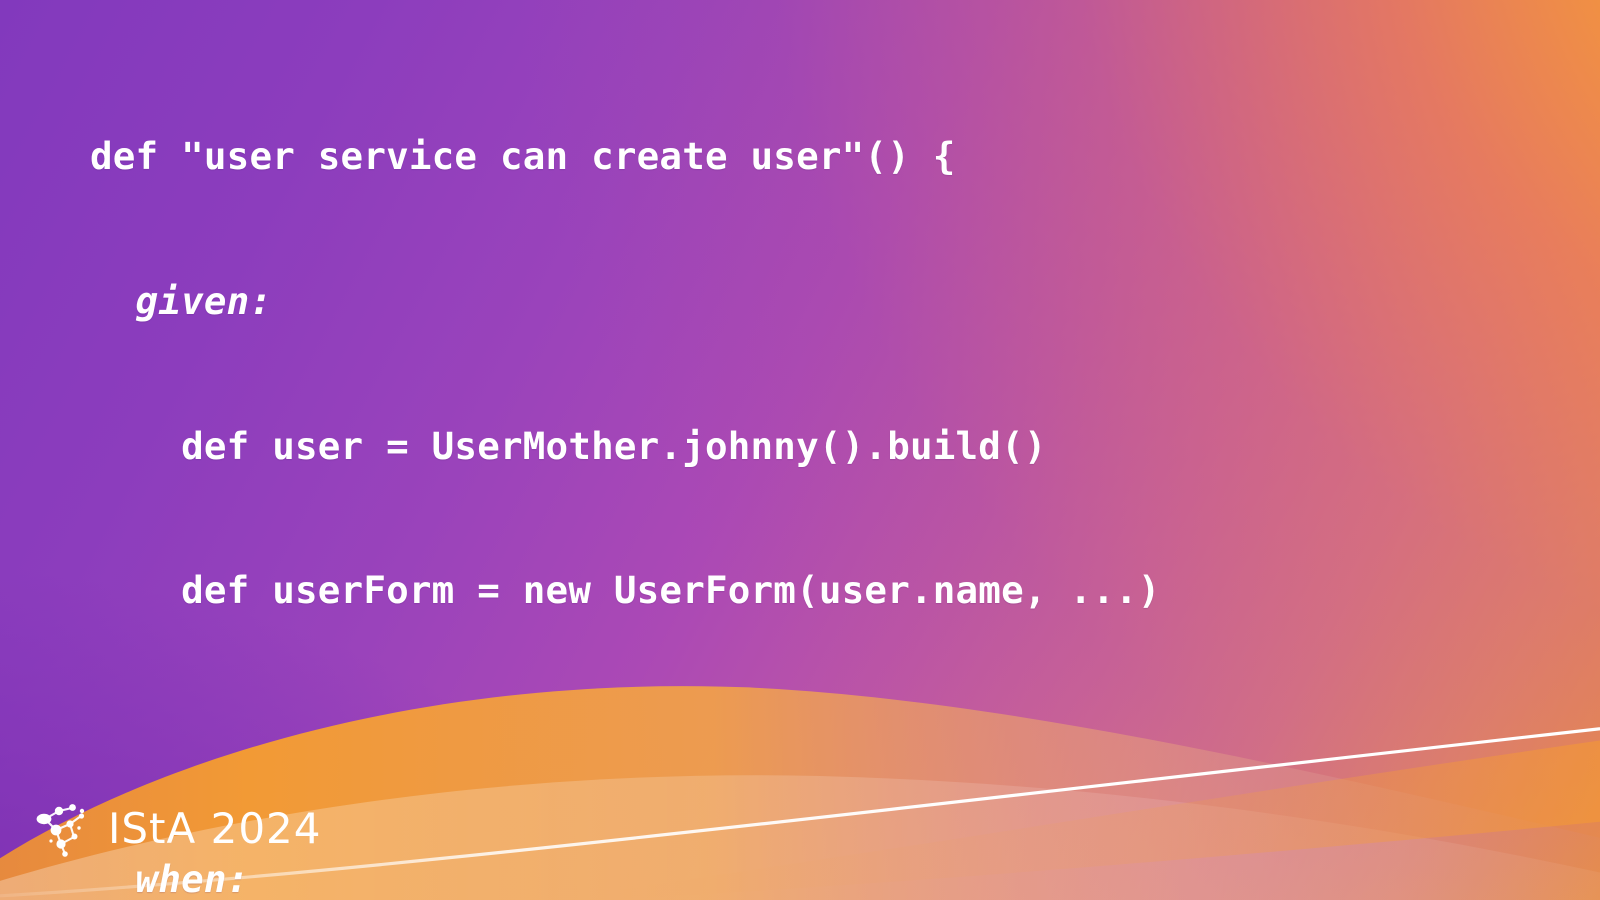 The image size is (1600, 900). I want to click on conference-logo: IStA 2024, so click(177, 829).